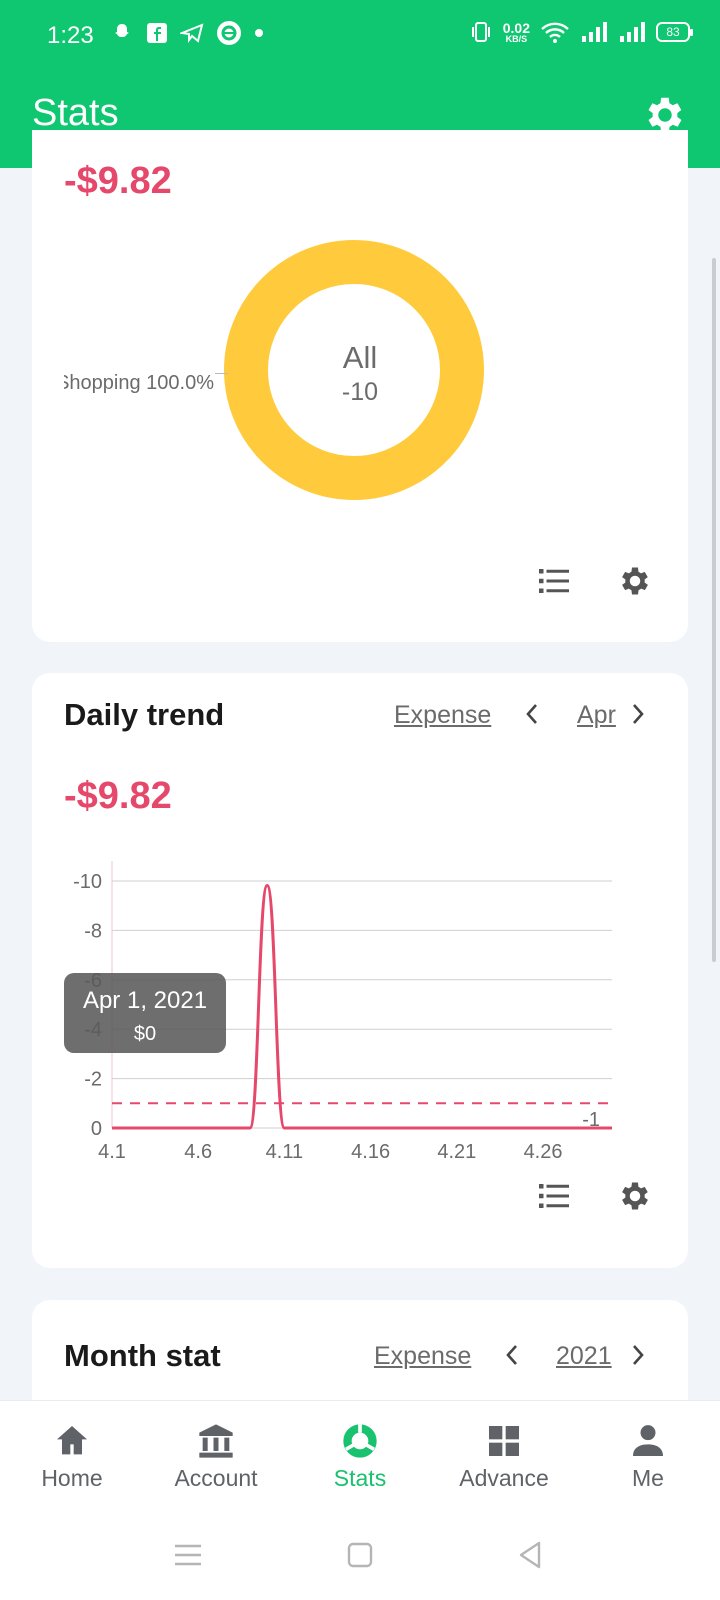 The height and width of the screenshot is (1600, 720). I want to click on dot-icon, so click(259, 33).